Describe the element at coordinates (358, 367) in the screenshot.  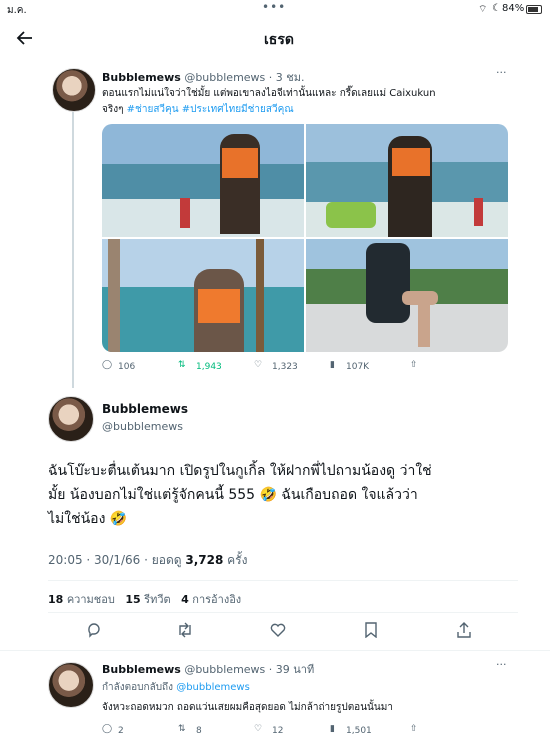
I see `views-count: 107K` at that location.